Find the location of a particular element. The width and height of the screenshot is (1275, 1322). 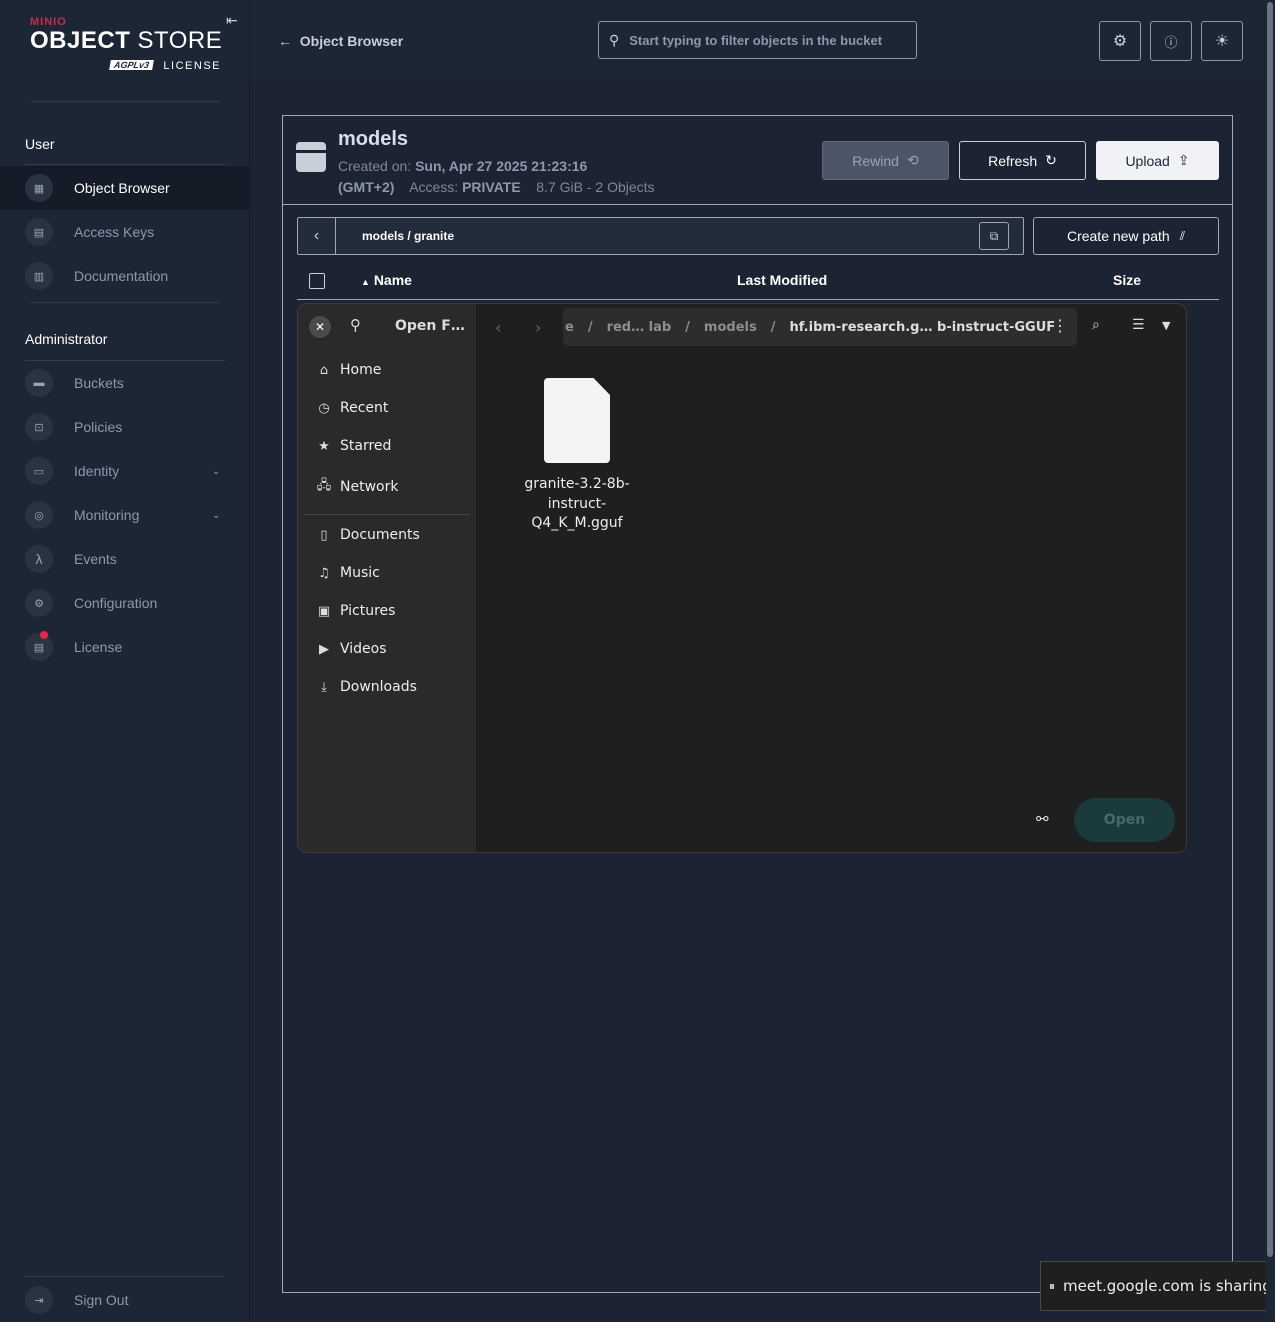

sidebar-item-license: ▤ License is located at coordinates (125, 647).